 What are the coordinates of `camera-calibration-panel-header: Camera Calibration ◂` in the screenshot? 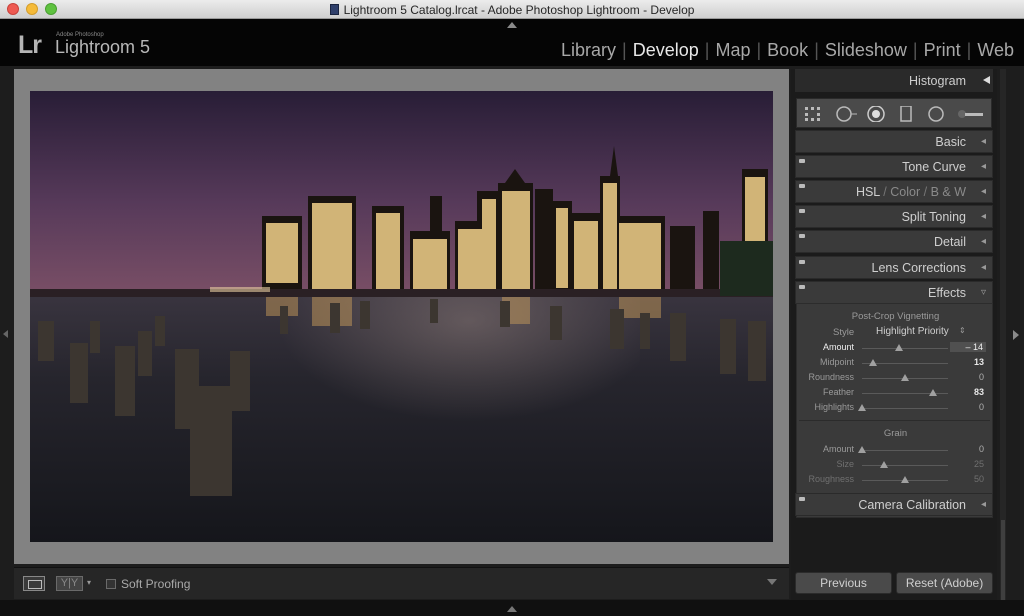 It's located at (894, 504).